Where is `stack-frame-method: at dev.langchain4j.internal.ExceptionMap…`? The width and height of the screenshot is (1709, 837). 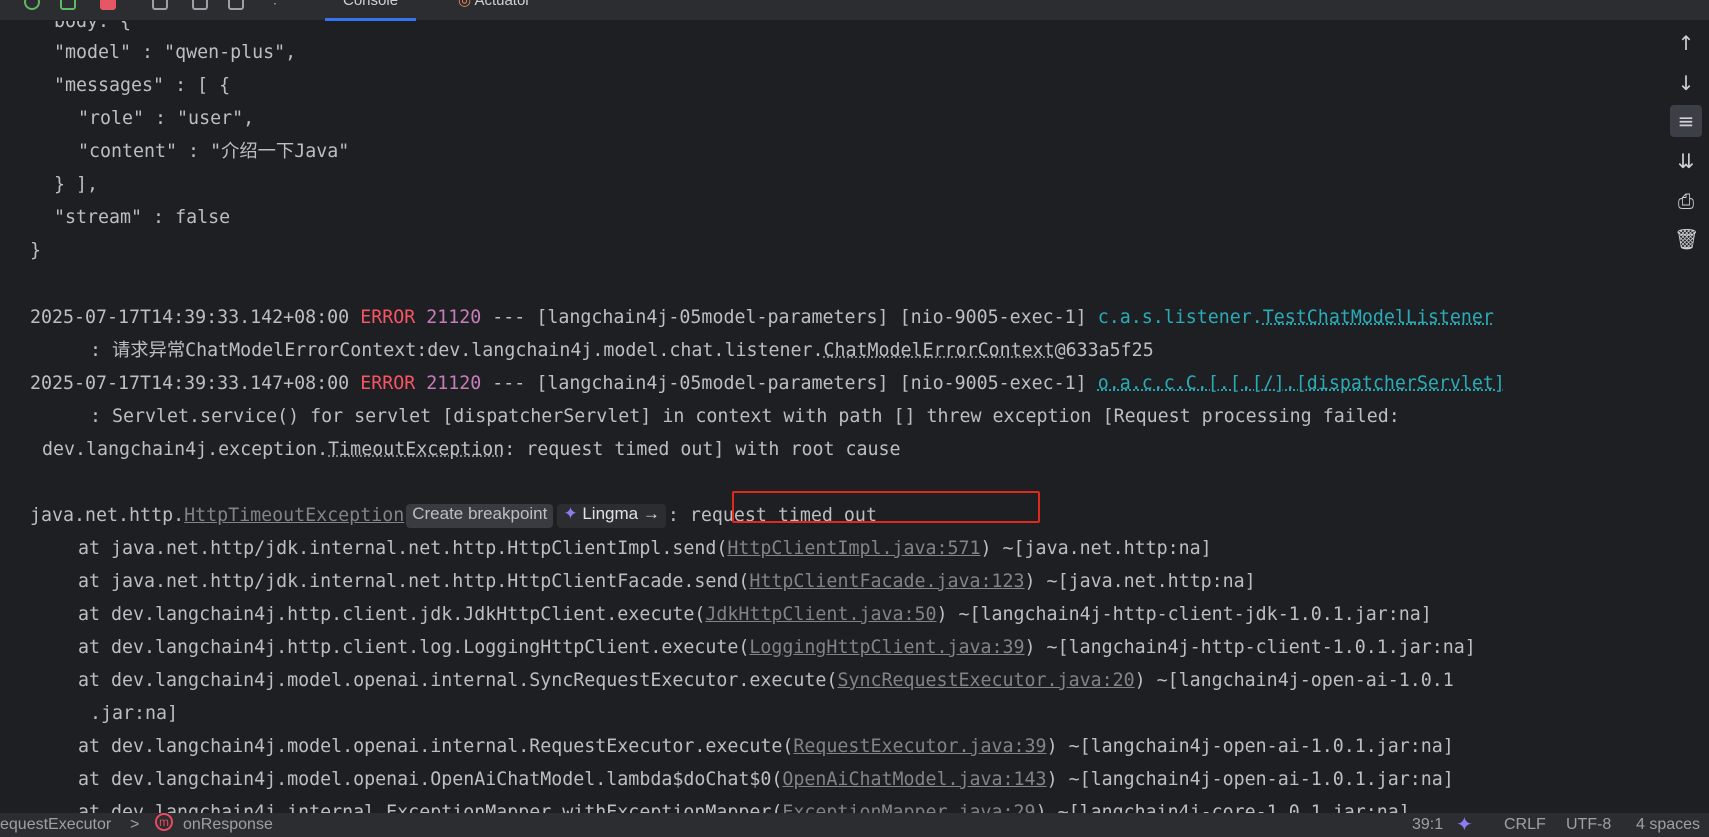
stack-frame-method: at dev.langchain4j.internal.ExceptionMap… is located at coordinates (430, 807).